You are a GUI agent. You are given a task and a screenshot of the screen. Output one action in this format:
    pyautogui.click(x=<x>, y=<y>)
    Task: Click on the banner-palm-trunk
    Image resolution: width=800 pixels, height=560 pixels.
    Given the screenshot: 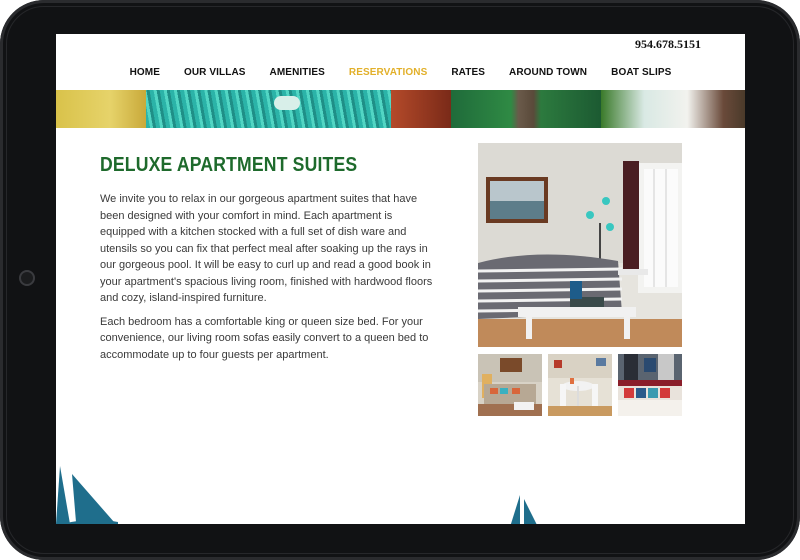 What is the action you would take?
    pyautogui.click(x=526, y=109)
    